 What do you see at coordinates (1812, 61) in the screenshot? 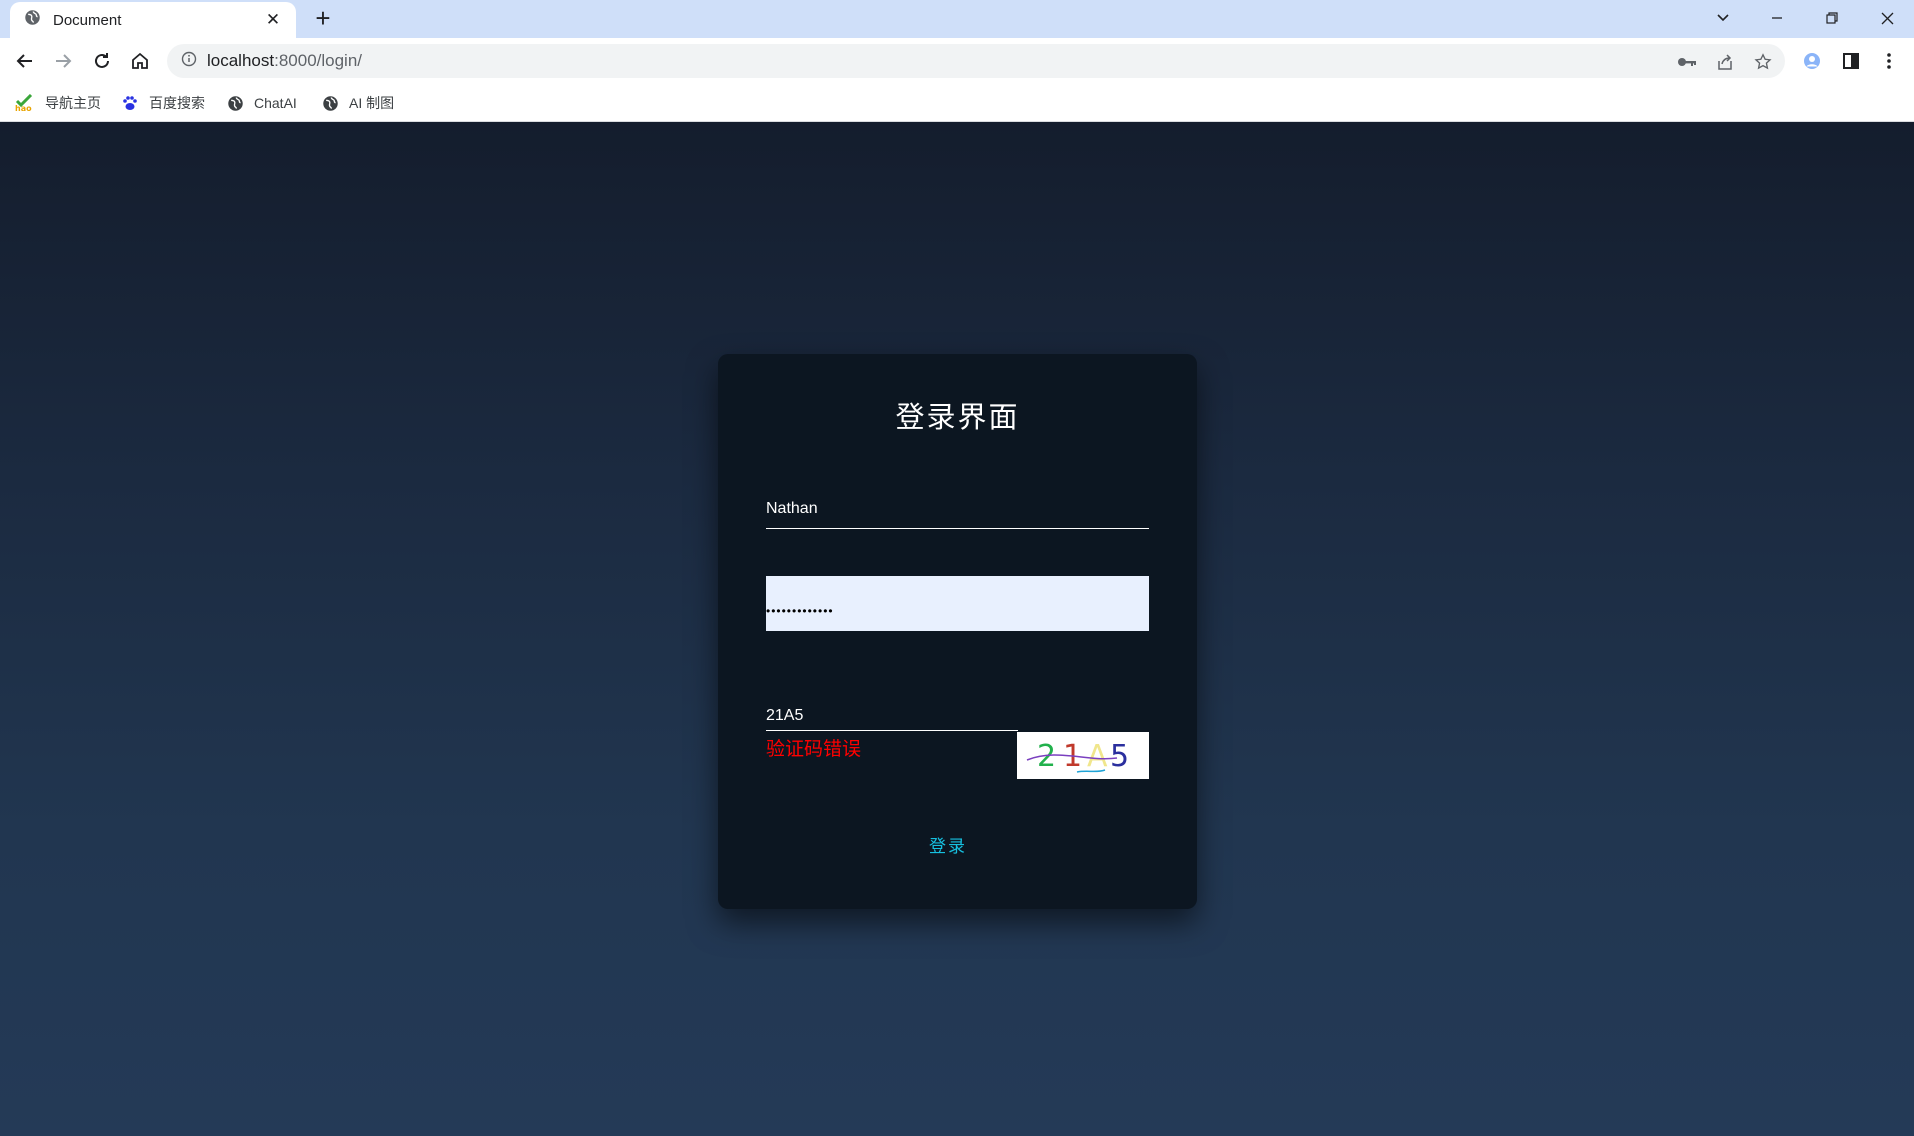
I see `profile-avatar-icon` at bounding box center [1812, 61].